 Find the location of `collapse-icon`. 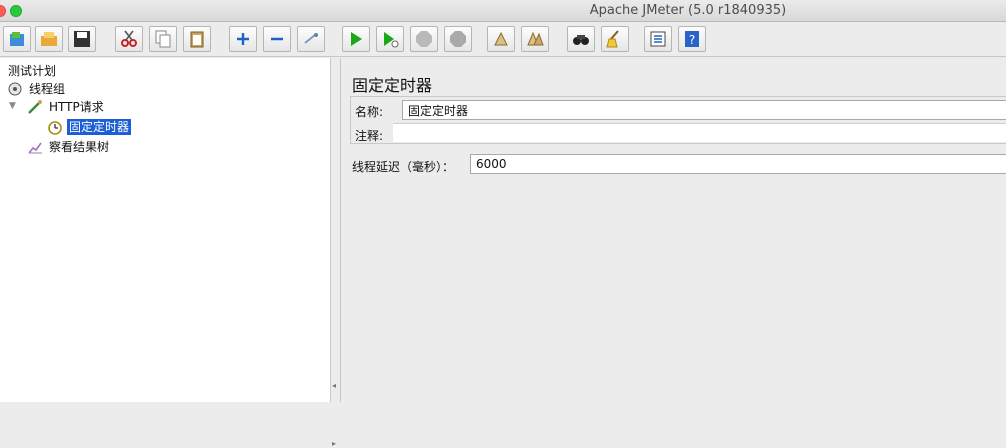

collapse-icon is located at coordinates (277, 39).